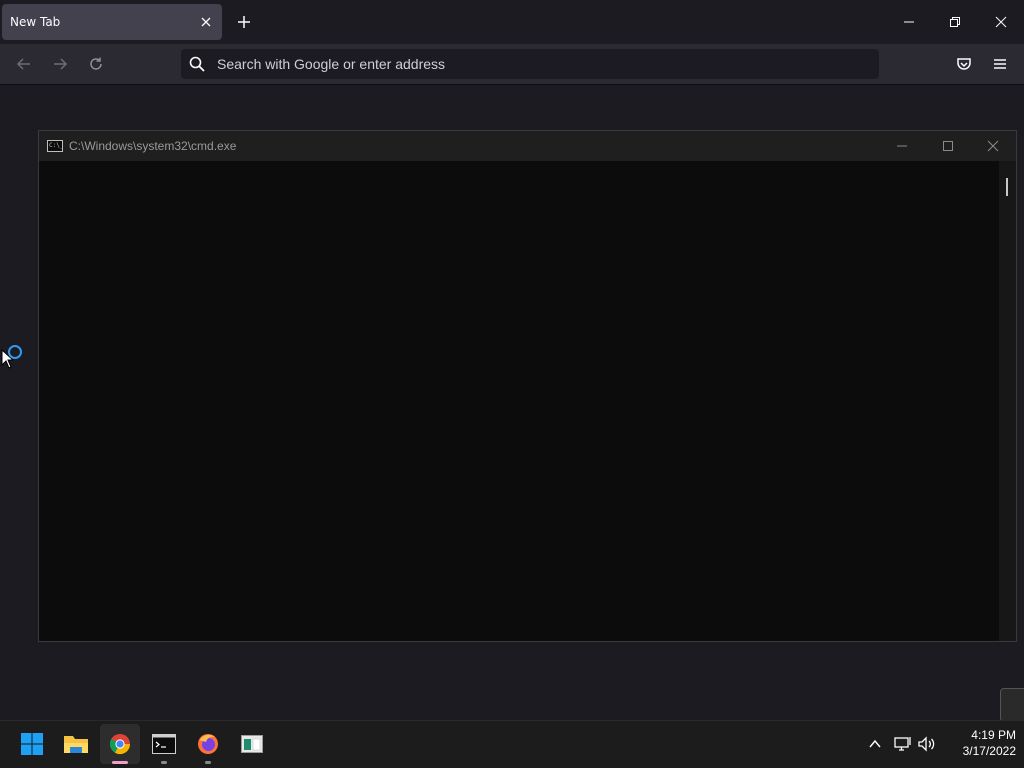 This screenshot has width=1024, height=768. I want to click on forward-button, so click(60, 64).